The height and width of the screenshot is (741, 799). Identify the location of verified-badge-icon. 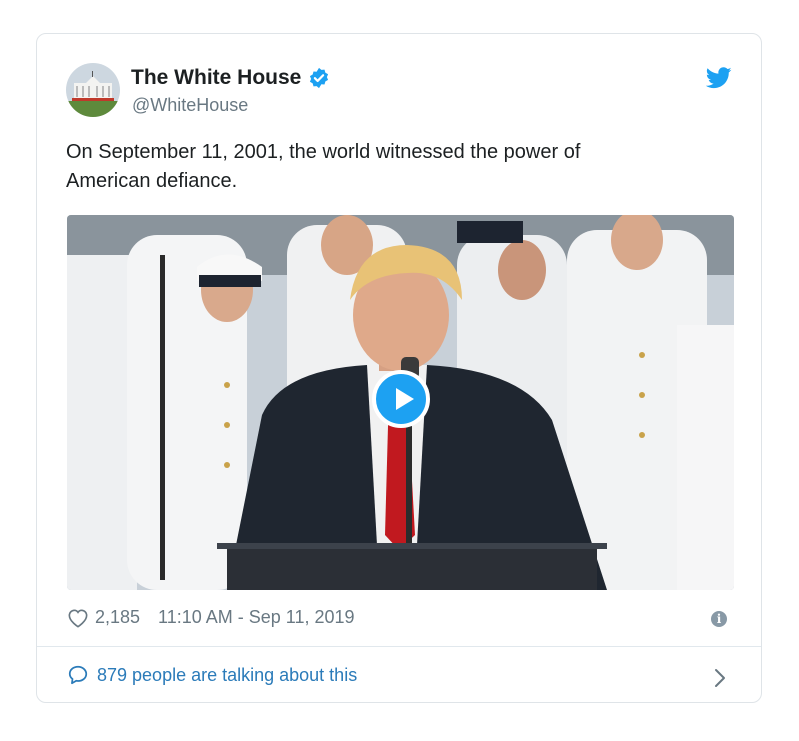
(319, 78).